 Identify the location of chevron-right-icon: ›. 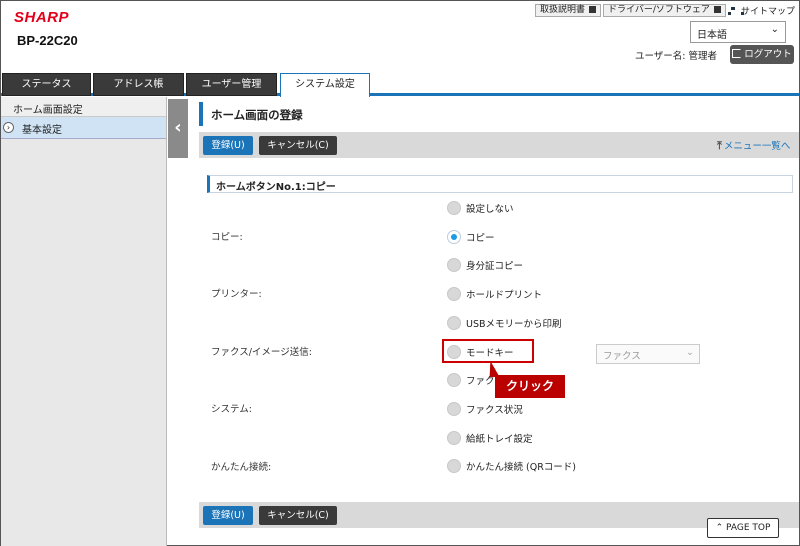
(8, 127).